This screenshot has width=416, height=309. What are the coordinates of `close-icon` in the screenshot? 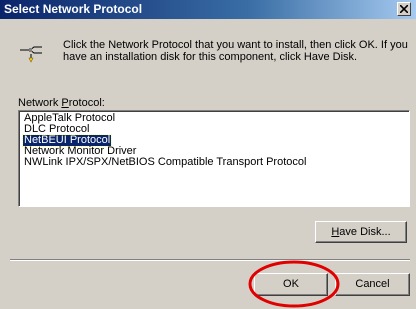 It's located at (404, 9).